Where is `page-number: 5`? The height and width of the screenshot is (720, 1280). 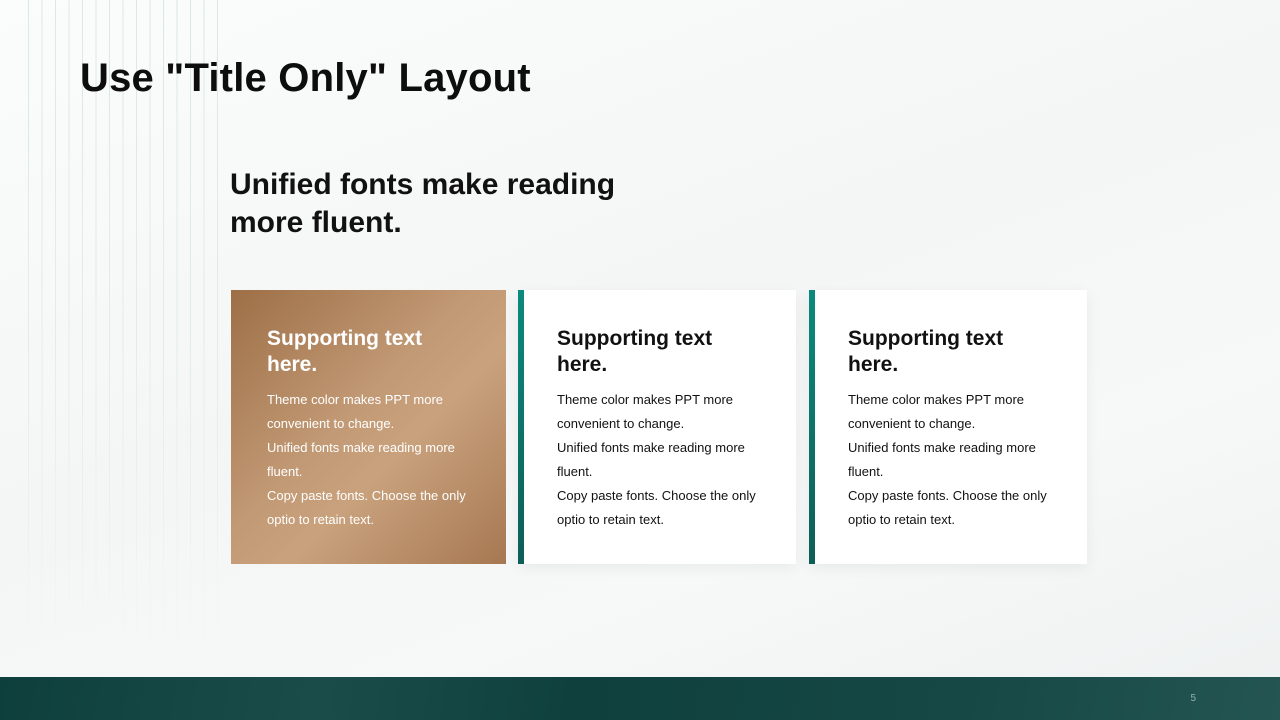
page-number: 5 is located at coordinates (1193, 698).